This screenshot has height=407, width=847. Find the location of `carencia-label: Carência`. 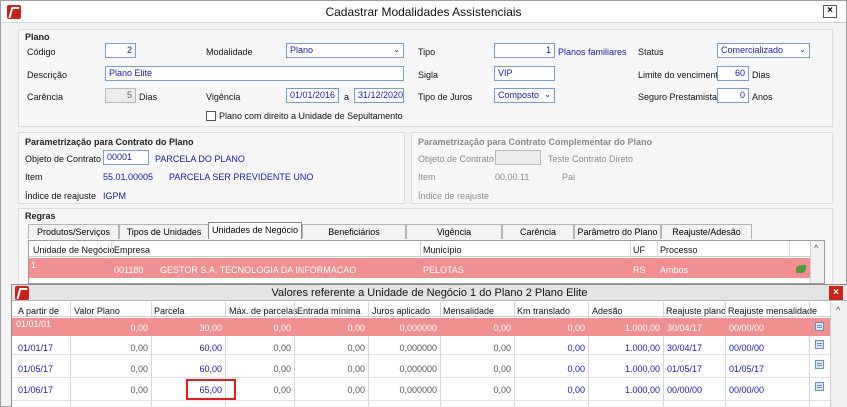

carencia-label: Carência is located at coordinates (45, 97).